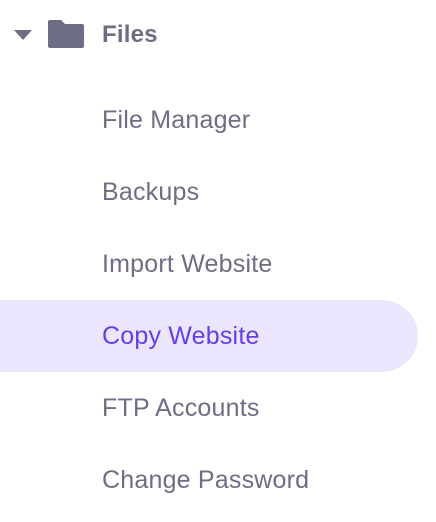 Image resolution: width=436 pixels, height=522 pixels. What do you see at coordinates (151, 192) in the screenshot?
I see `menu-item-label: Backups` at bounding box center [151, 192].